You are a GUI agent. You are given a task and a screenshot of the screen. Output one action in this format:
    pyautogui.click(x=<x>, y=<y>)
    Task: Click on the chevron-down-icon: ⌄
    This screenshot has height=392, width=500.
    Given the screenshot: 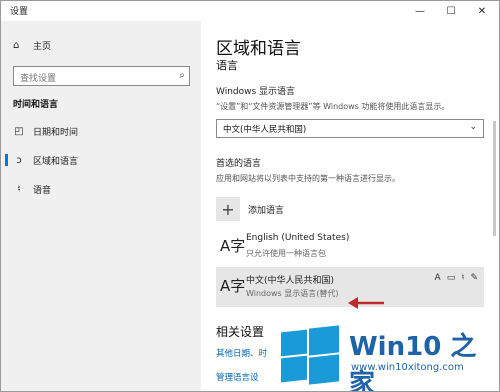 What is the action you would take?
    pyautogui.click(x=473, y=127)
    